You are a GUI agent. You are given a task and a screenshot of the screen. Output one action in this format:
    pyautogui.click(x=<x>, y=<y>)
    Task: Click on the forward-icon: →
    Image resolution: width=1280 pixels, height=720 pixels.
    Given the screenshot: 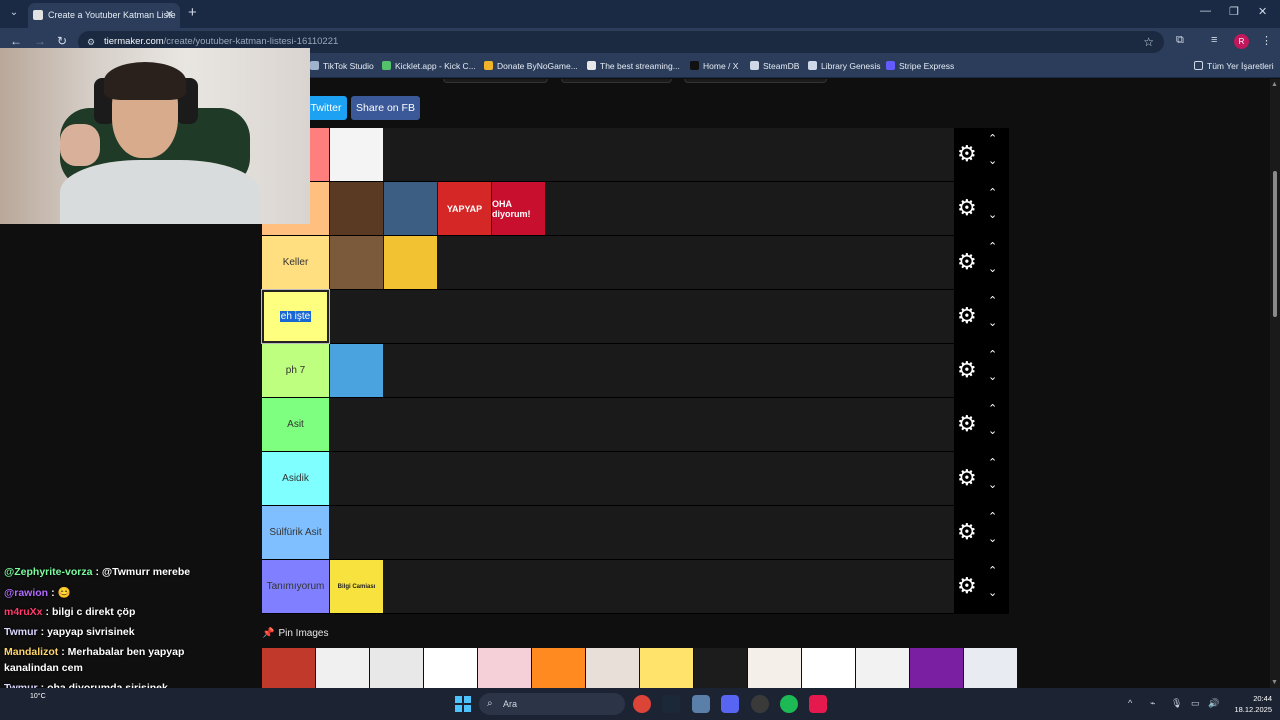 What is the action you would take?
    pyautogui.click(x=40, y=41)
    